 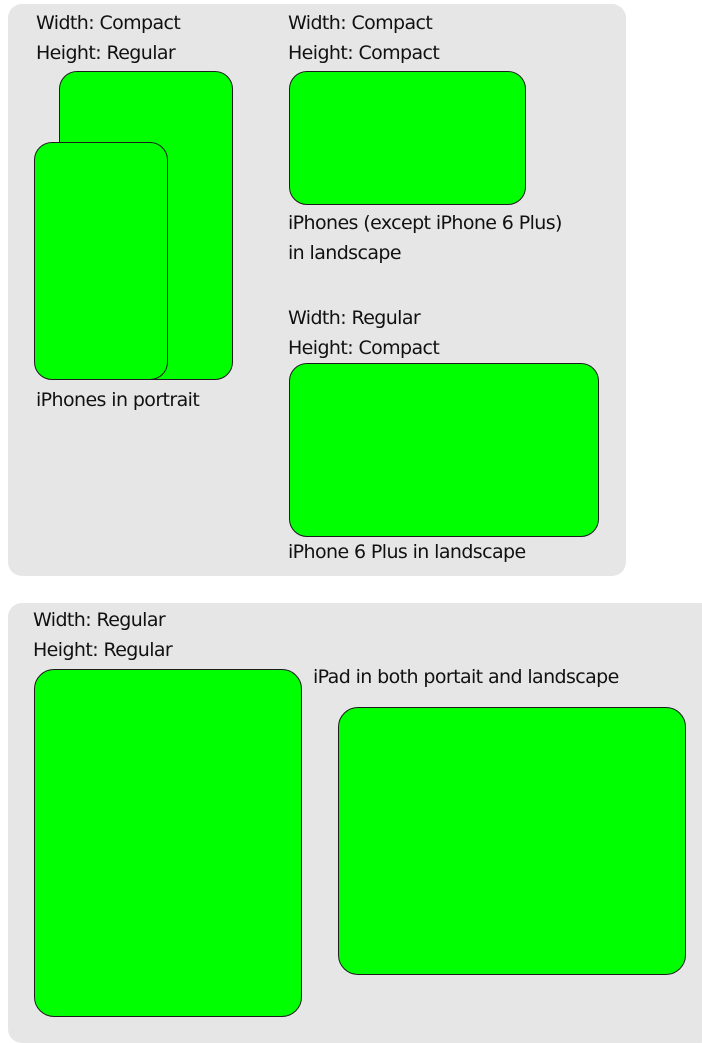 What do you see at coordinates (407, 552) in the screenshot?
I see `iphone-6-plus-caption: iPhone 6 Plus in landscape` at bounding box center [407, 552].